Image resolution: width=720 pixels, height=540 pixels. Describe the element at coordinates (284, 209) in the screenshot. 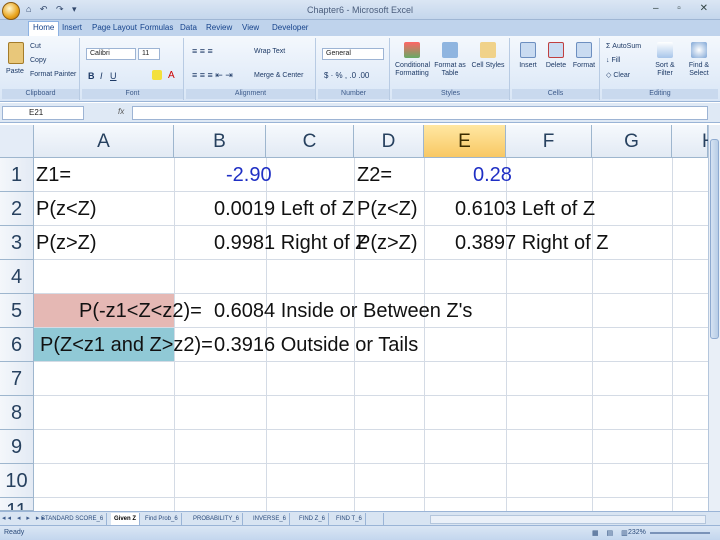

I see `cell-b2: 0.0019 Left of Z` at that location.